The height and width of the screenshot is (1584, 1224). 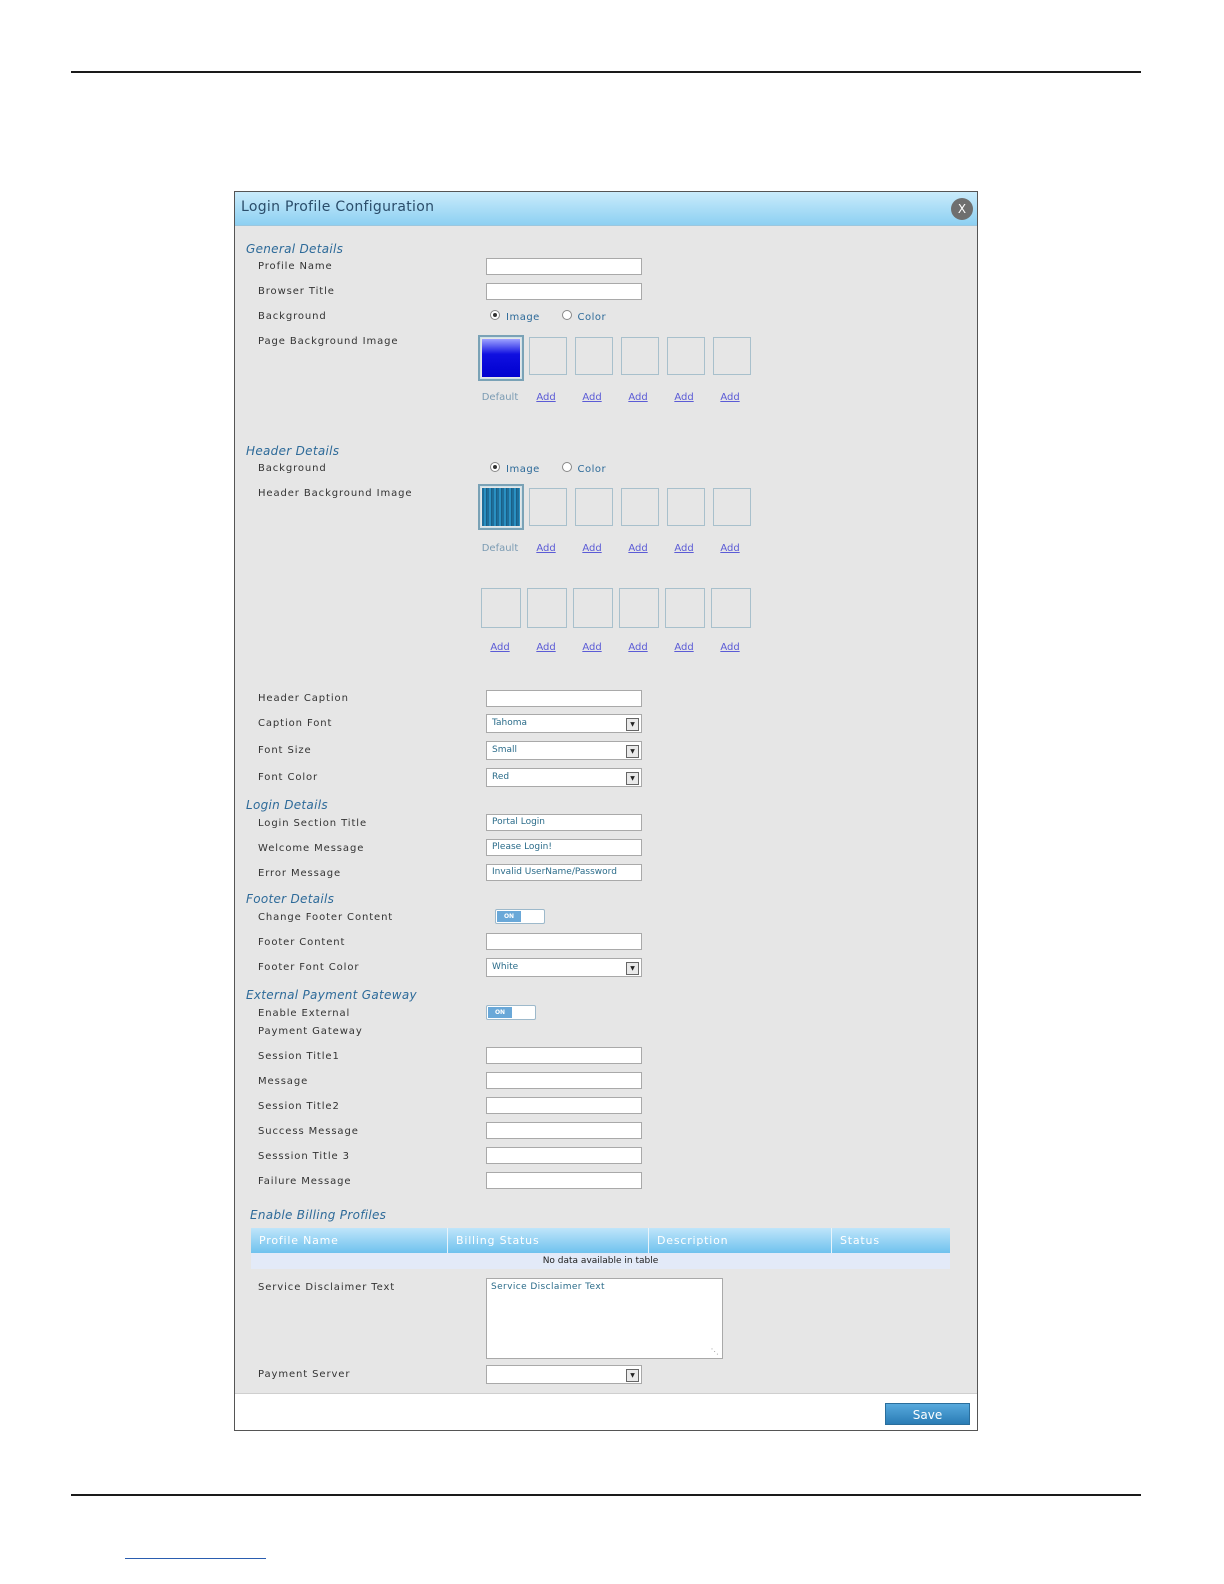 I want to click on service-disclaimer-textarea: Service Disclaimer Text ⋱, so click(x=604, y=1318).